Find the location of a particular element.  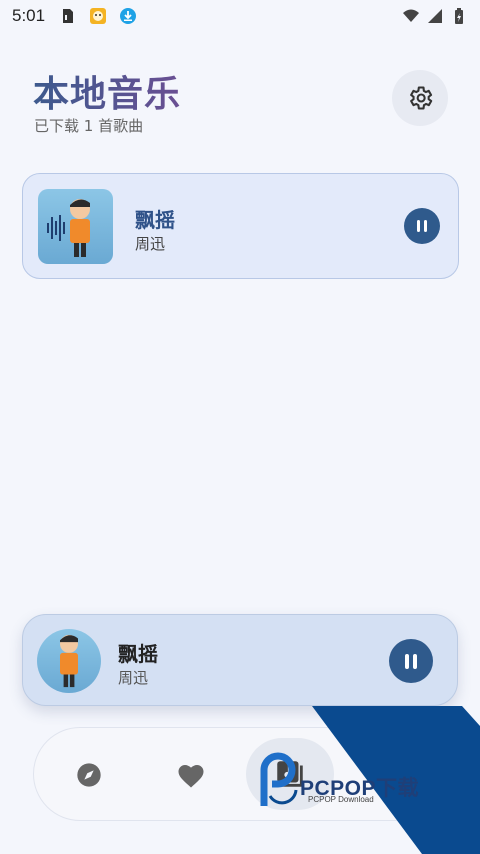

page-title: 本地音乐 is located at coordinates (107, 91).